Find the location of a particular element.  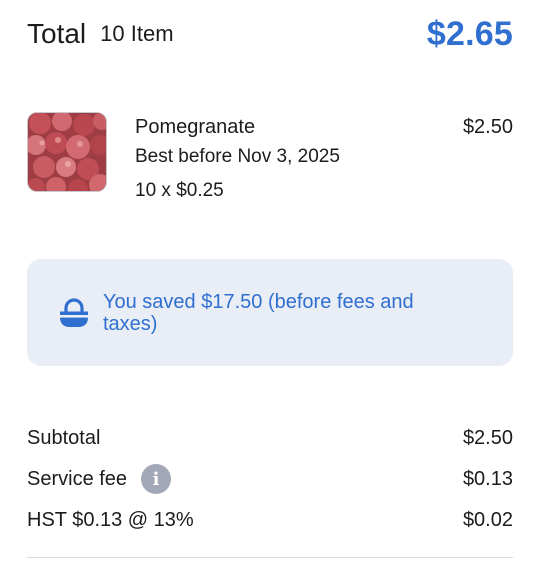

hst-value: $0.02 is located at coordinates (487, 519).